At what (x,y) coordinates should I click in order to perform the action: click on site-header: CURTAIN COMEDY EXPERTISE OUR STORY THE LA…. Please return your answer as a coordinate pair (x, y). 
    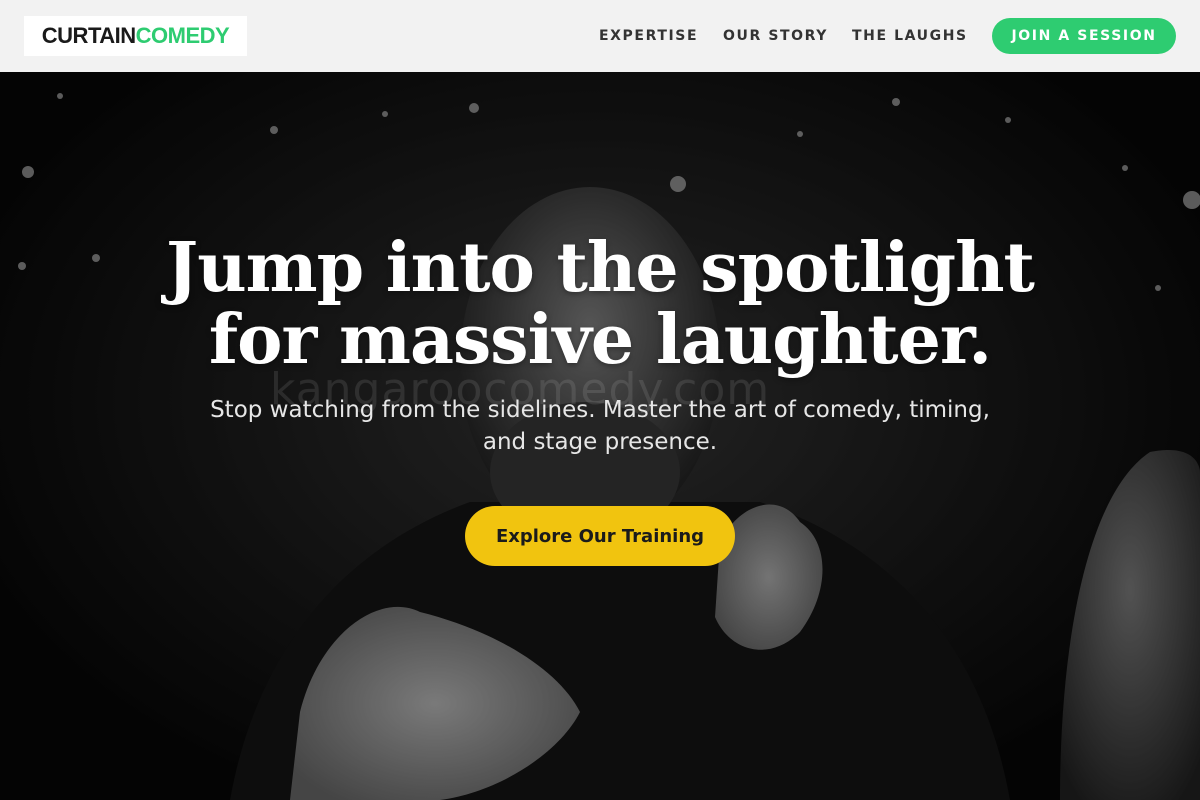
    Looking at the image, I should click on (600, 36).